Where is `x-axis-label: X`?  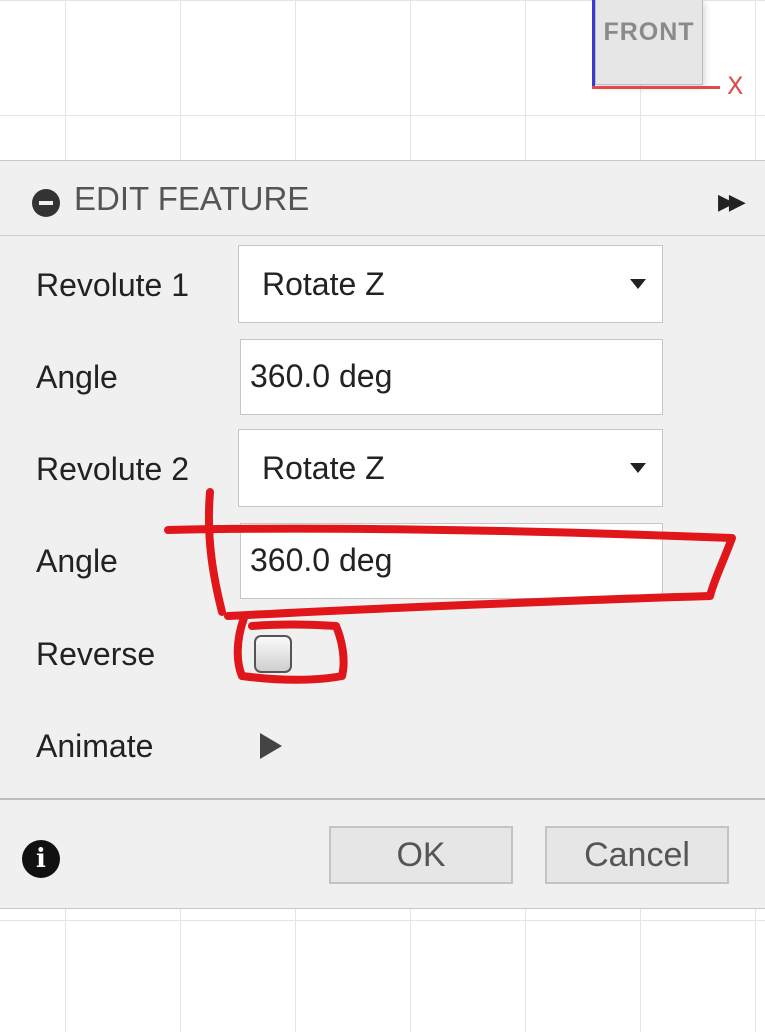
x-axis-label: X is located at coordinates (735, 86).